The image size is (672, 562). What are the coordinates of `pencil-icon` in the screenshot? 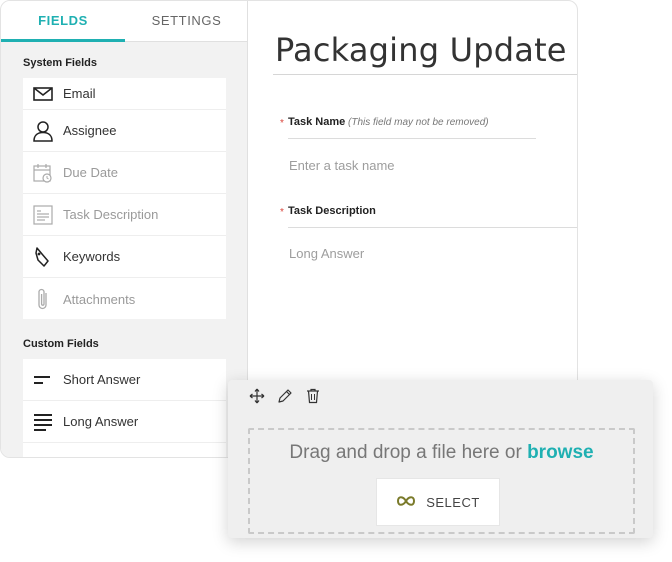 It's located at (285, 396).